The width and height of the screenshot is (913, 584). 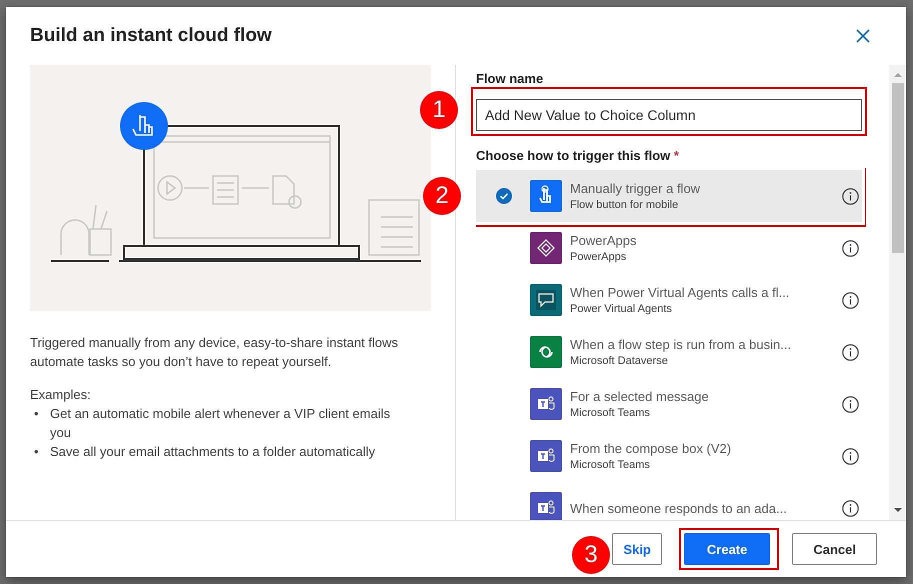 I want to click on description-text: Triggered manually from any device, easy-to-share instant flows automate tasks so you don’t have to repeat yourself., so click(x=215, y=352).